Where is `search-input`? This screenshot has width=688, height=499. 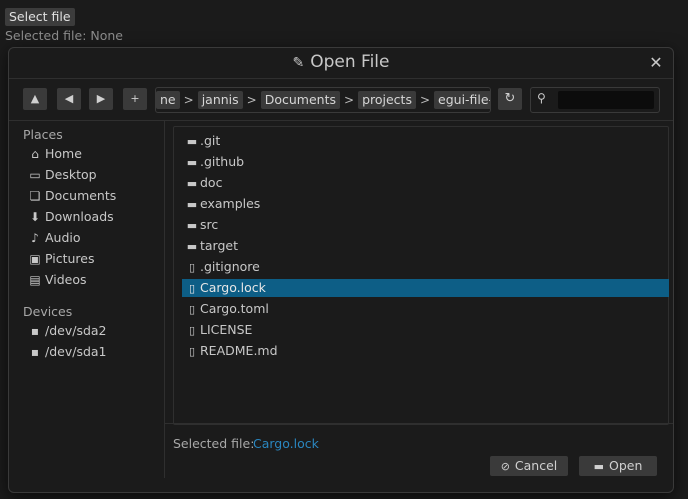 search-input is located at coordinates (606, 100).